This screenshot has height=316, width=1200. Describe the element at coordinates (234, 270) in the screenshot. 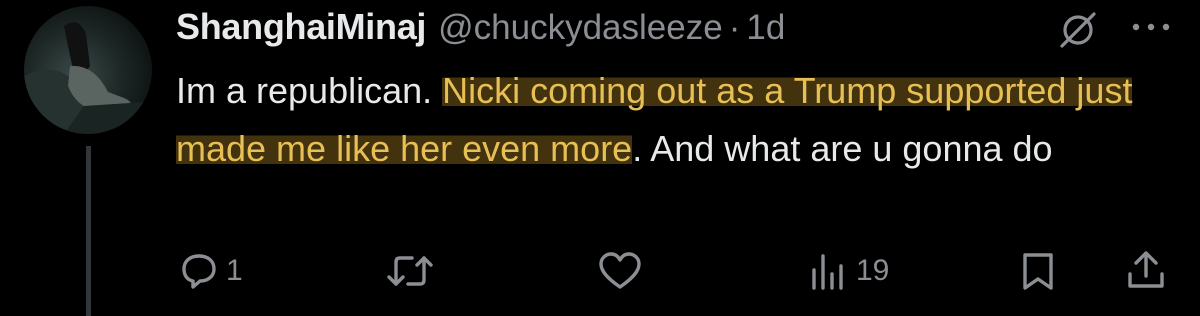

I see `reply-count: 1` at that location.